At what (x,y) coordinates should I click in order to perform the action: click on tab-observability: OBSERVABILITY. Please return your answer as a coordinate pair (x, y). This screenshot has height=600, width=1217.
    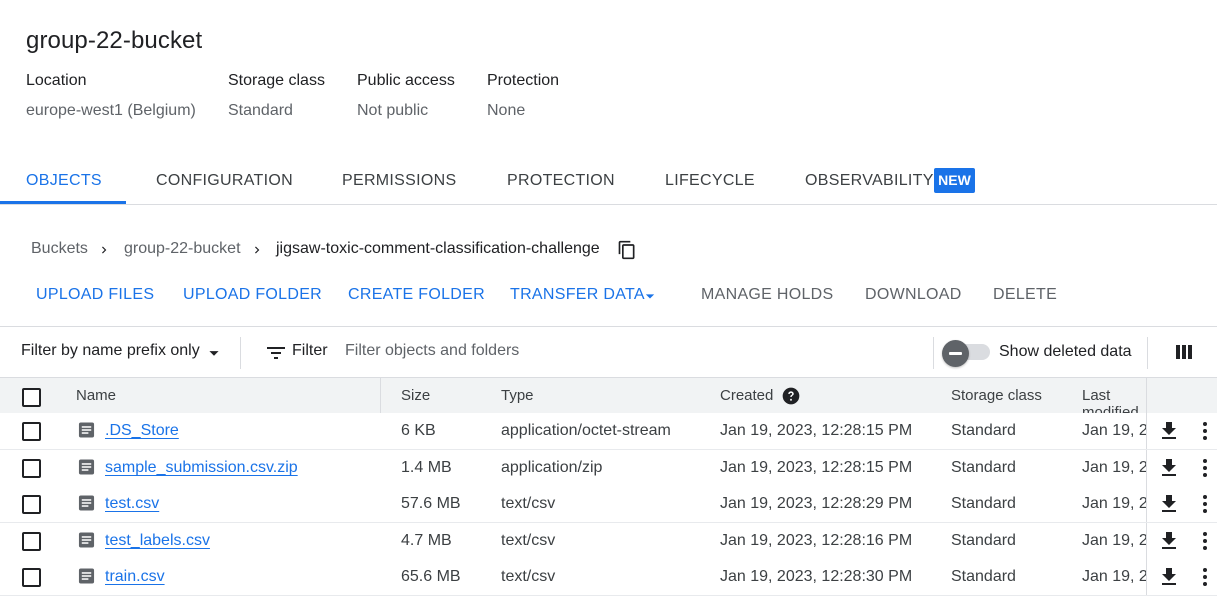
    Looking at the image, I should click on (869, 181).